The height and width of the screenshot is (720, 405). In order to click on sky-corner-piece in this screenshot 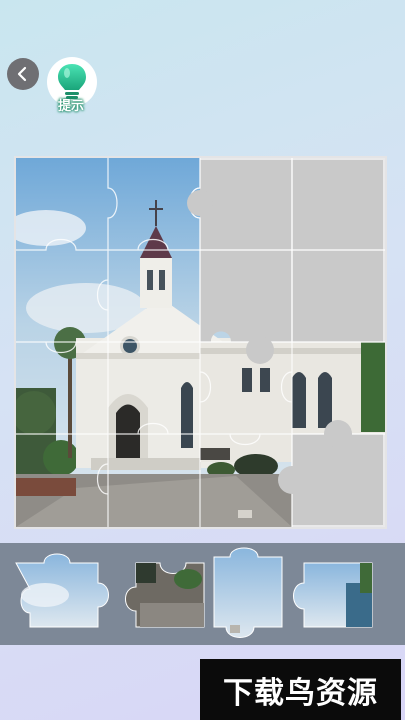, I will do `click(248, 592)`.